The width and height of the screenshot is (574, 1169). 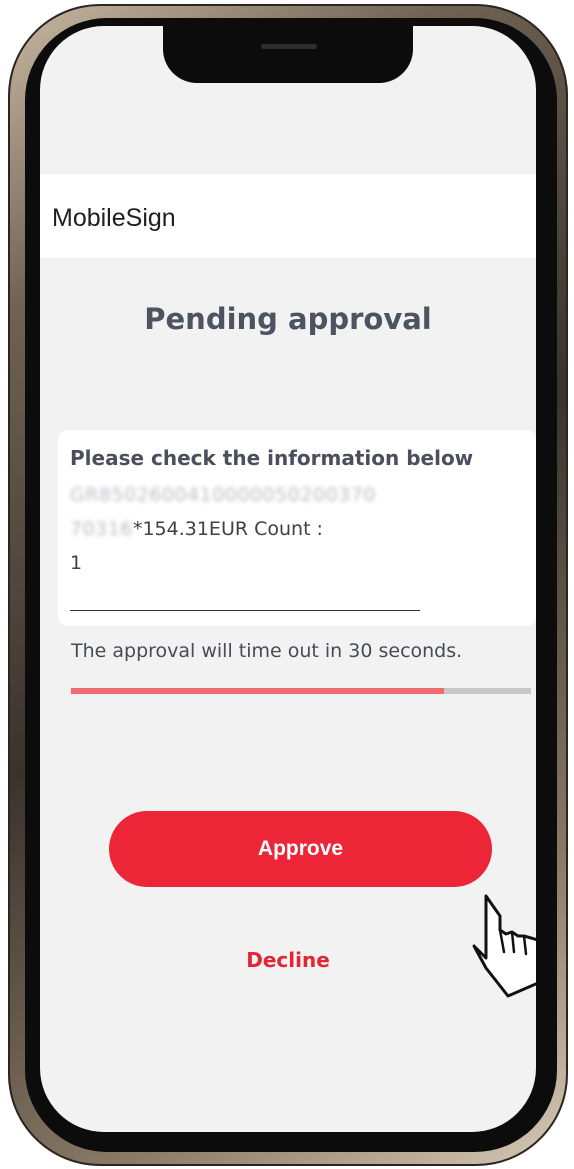 I want to click on count-value: 1, so click(x=76, y=563).